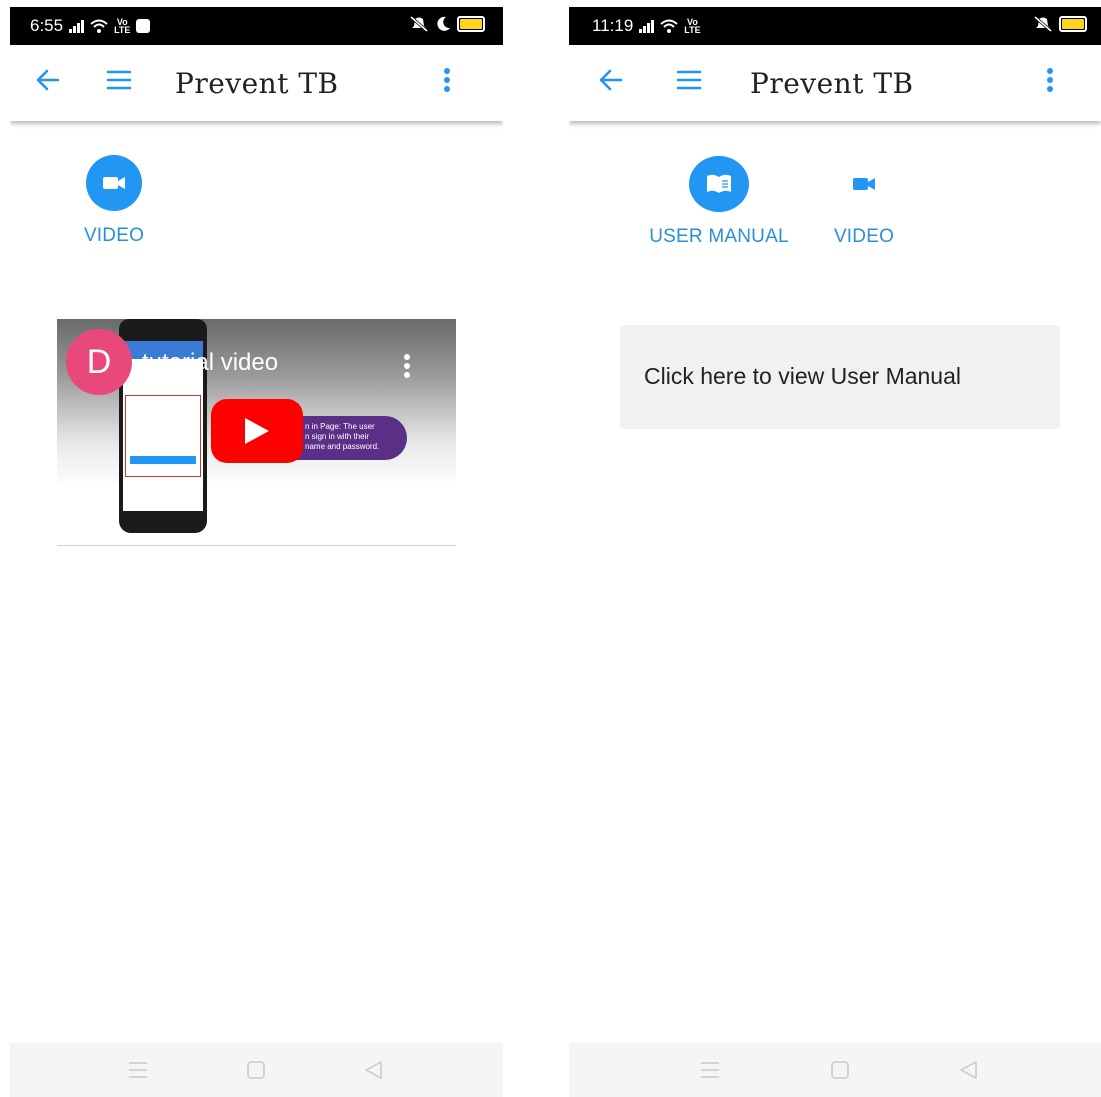  I want to click on book-icon, so click(719, 183).